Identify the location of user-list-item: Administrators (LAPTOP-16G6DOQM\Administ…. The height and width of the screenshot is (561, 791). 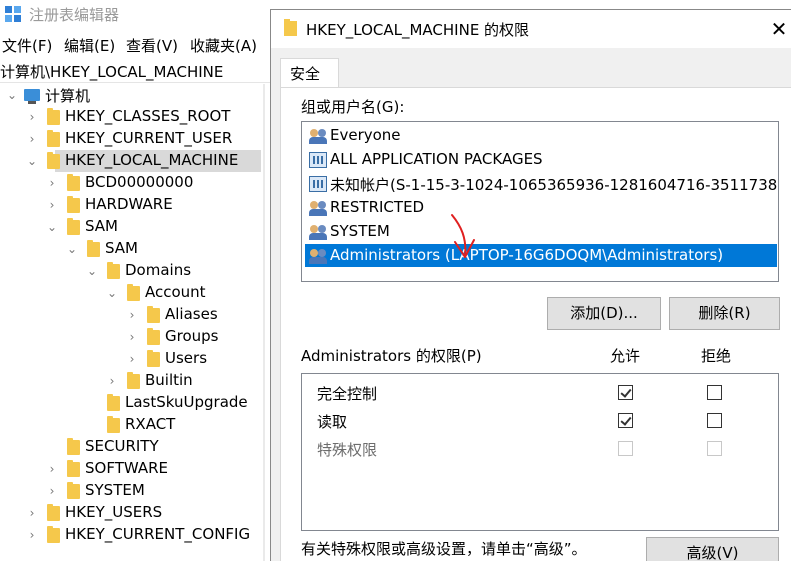
(541, 255).